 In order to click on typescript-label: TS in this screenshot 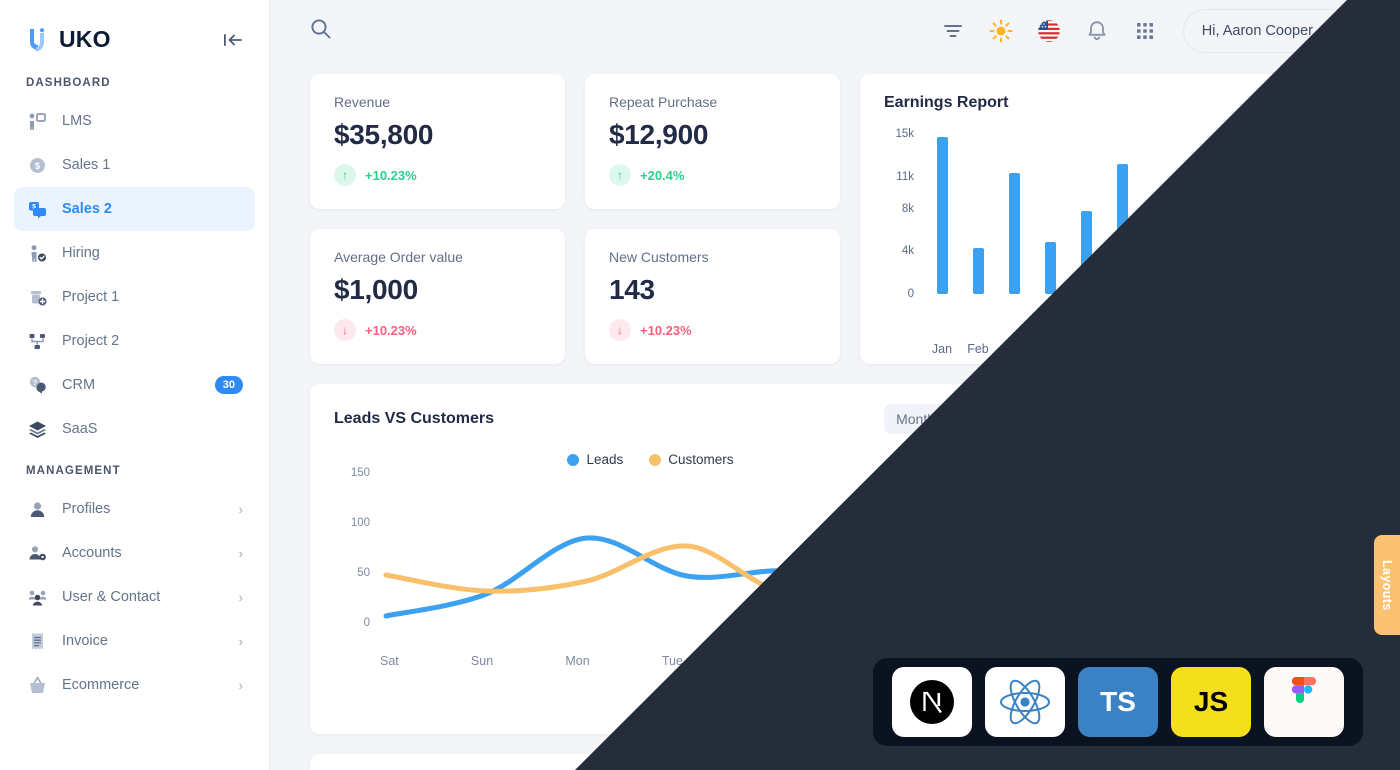, I will do `click(1118, 701)`.